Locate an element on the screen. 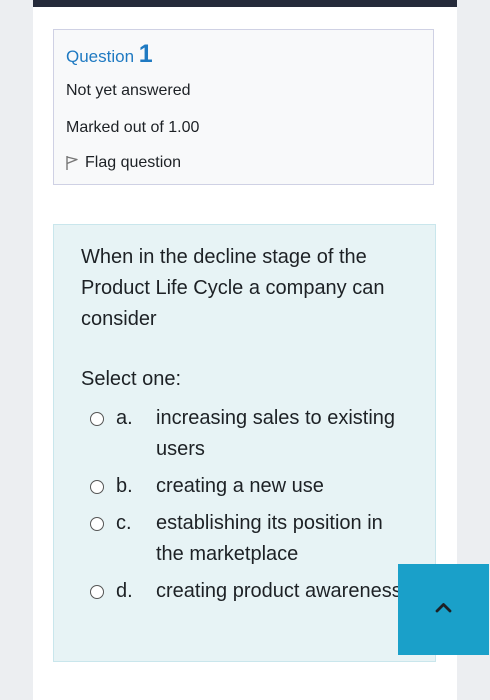  answer-letter: c. is located at coordinates (124, 523).